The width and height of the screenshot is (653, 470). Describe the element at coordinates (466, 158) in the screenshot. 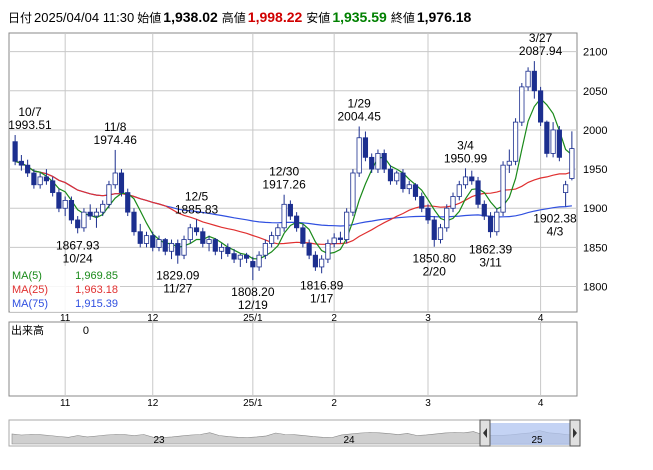

I see `annotation-value: 1950.99` at that location.